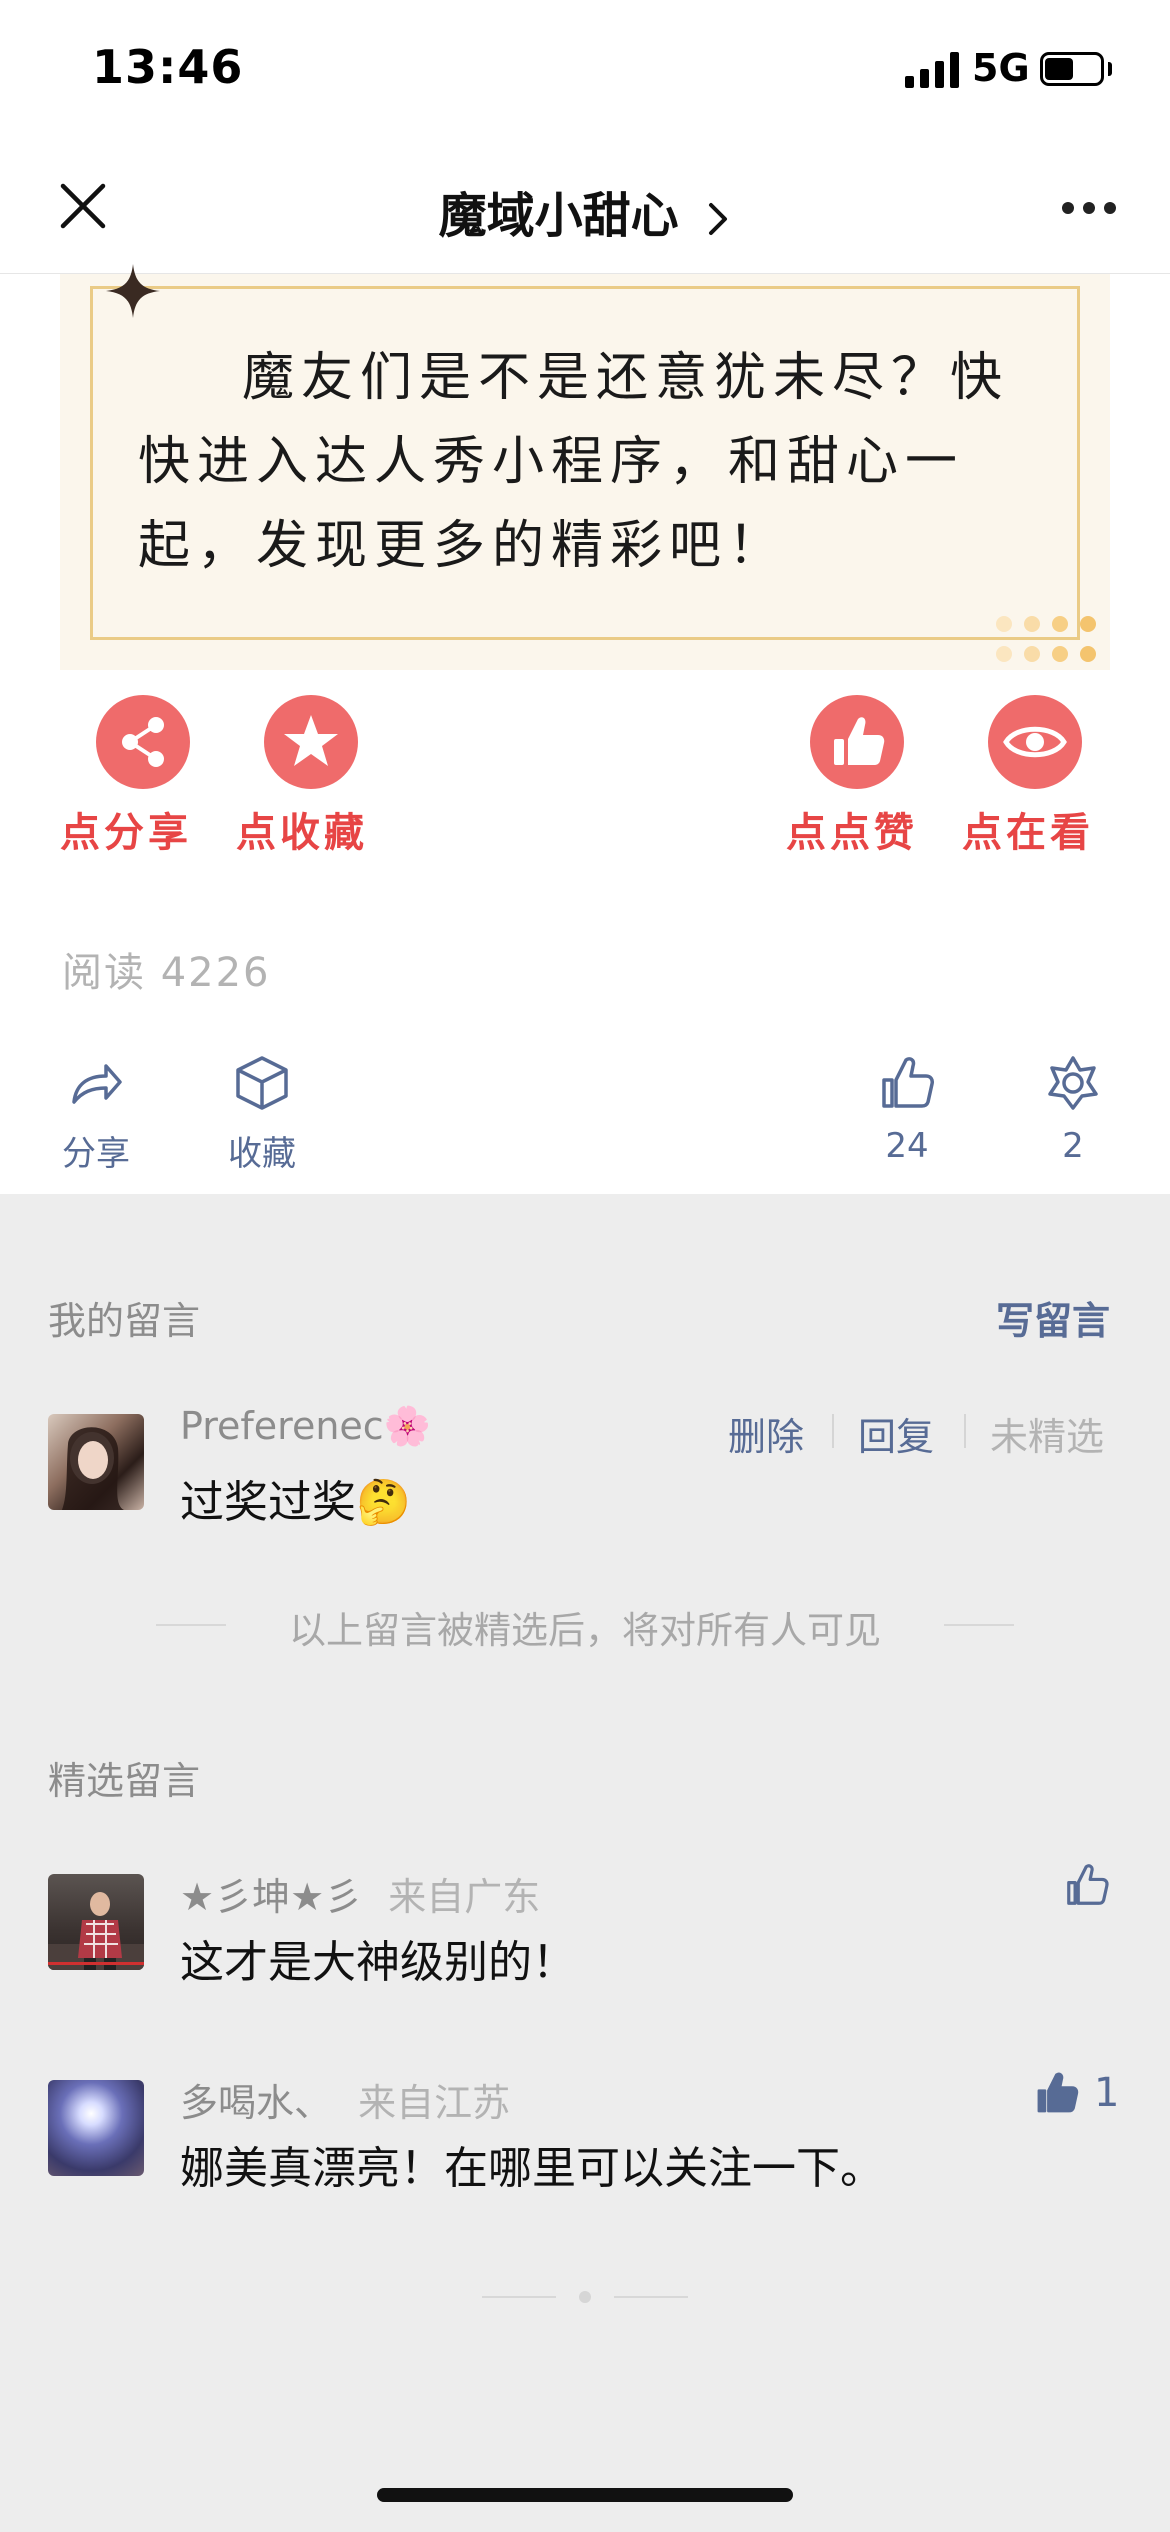  I want to click on collect-action-button, so click(311, 742).